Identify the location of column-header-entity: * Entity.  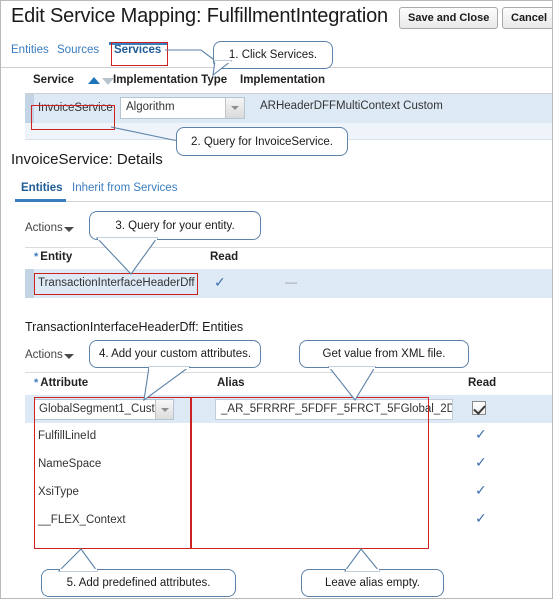
(53, 257).